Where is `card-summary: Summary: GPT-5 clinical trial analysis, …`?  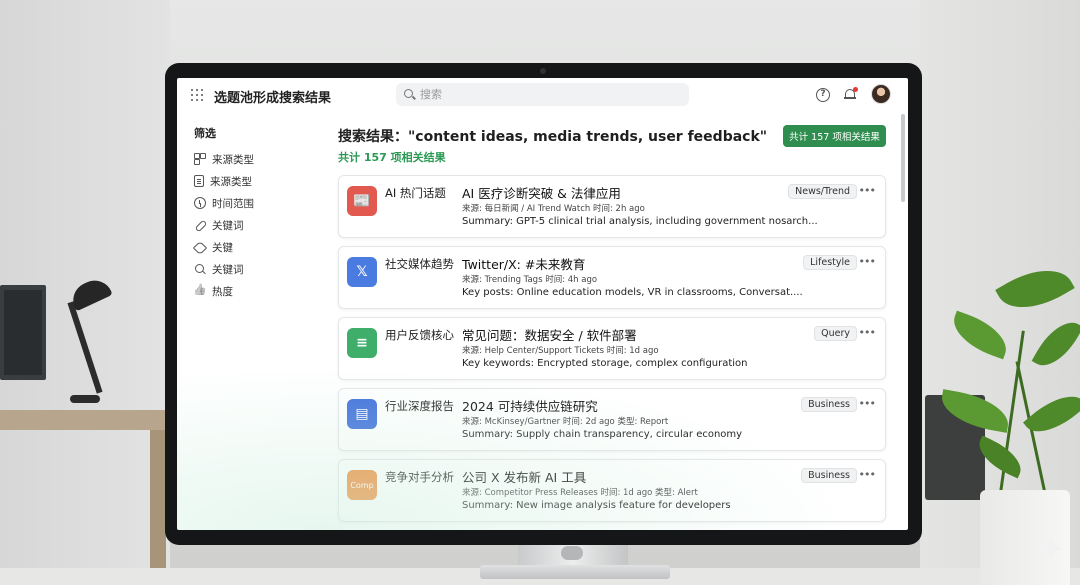 card-summary: Summary: GPT-5 clinical trial analysis, … is located at coordinates (640, 221).